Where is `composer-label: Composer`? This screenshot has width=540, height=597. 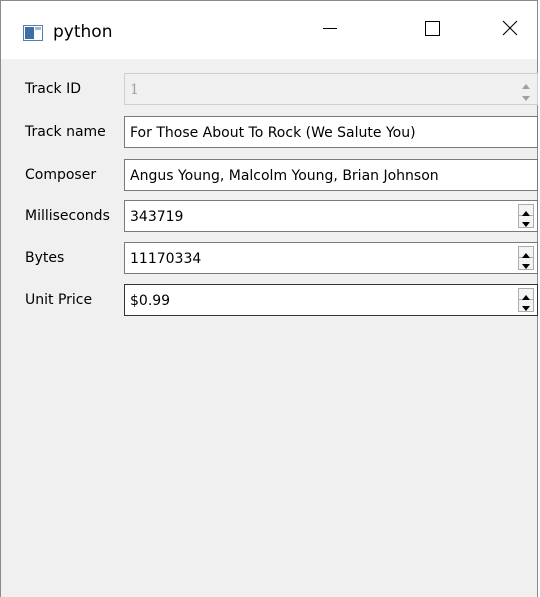
composer-label: Composer is located at coordinates (61, 175).